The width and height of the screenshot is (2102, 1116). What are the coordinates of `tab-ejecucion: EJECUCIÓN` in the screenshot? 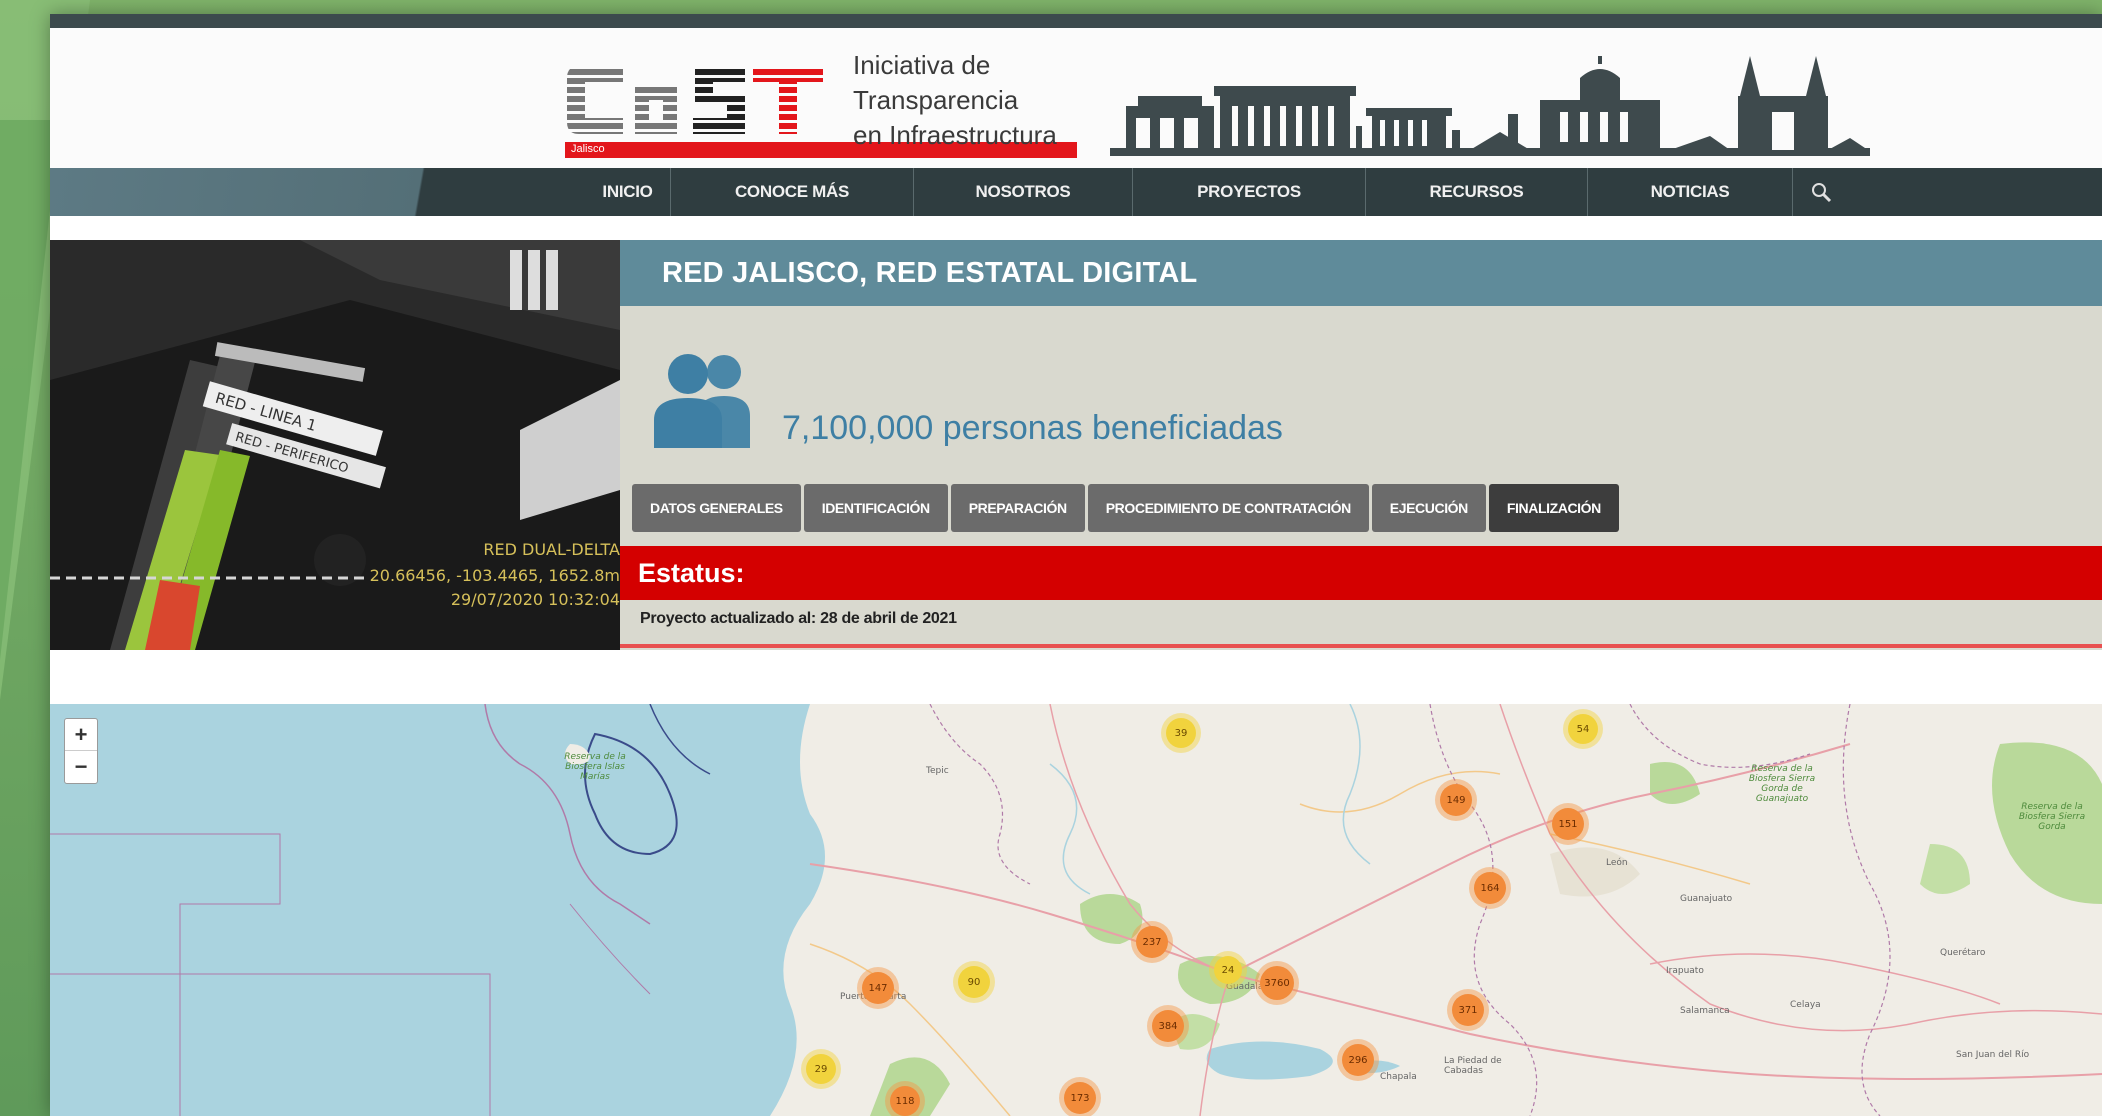 It's located at (1428, 508).